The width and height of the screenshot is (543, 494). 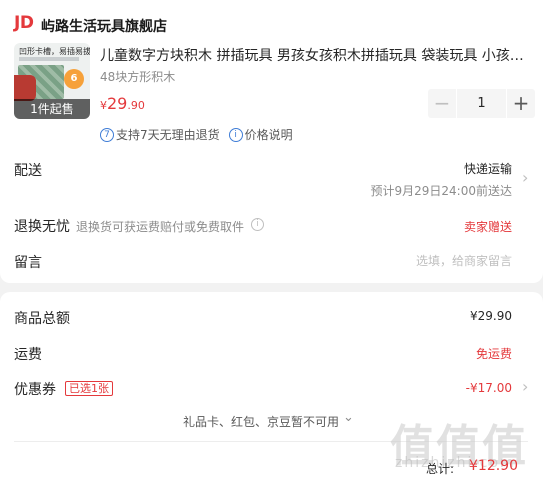 I want to click on coupon-label: 优惠券, so click(x=35, y=390).